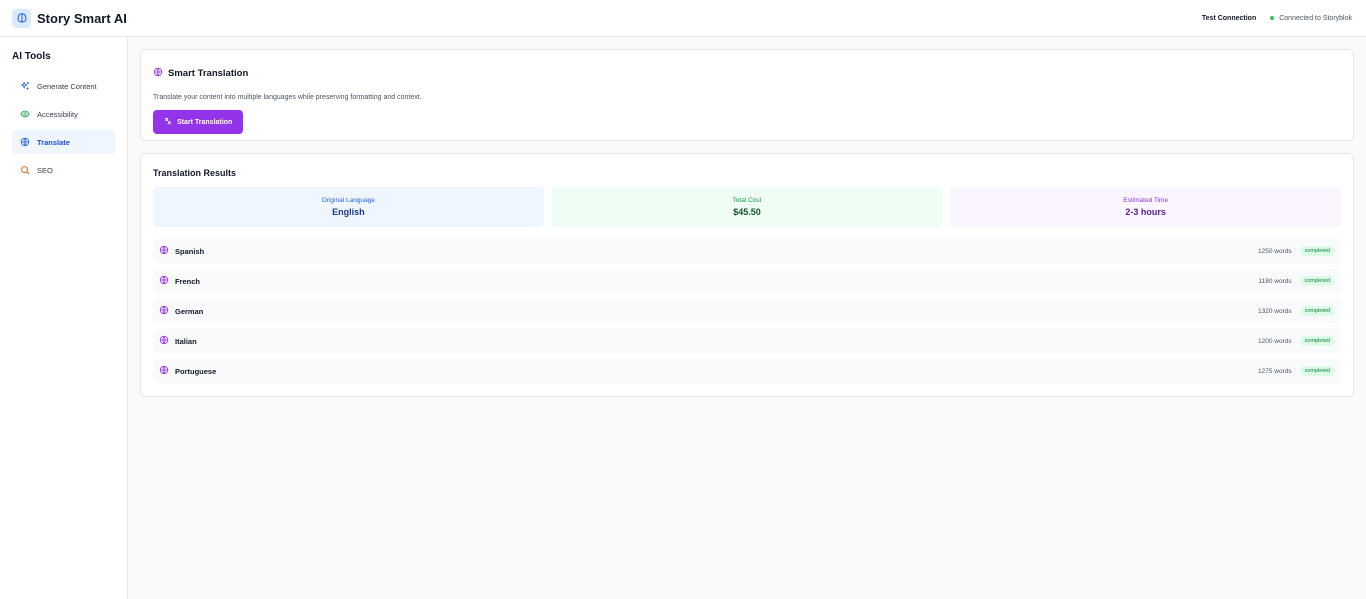 Image resolution: width=1366 pixels, height=599 pixels. What do you see at coordinates (747, 212) in the screenshot?
I see `stat-value: $45.50` at bounding box center [747, 212].